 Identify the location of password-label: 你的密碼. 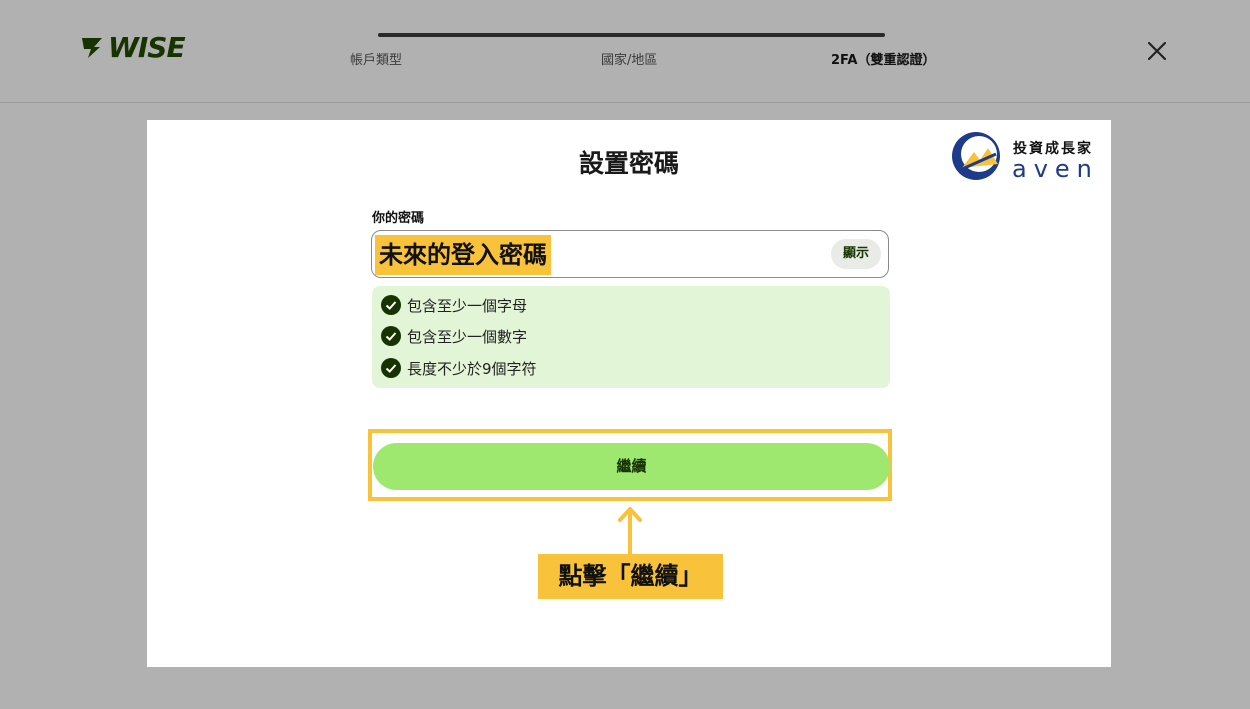
(398, 218).